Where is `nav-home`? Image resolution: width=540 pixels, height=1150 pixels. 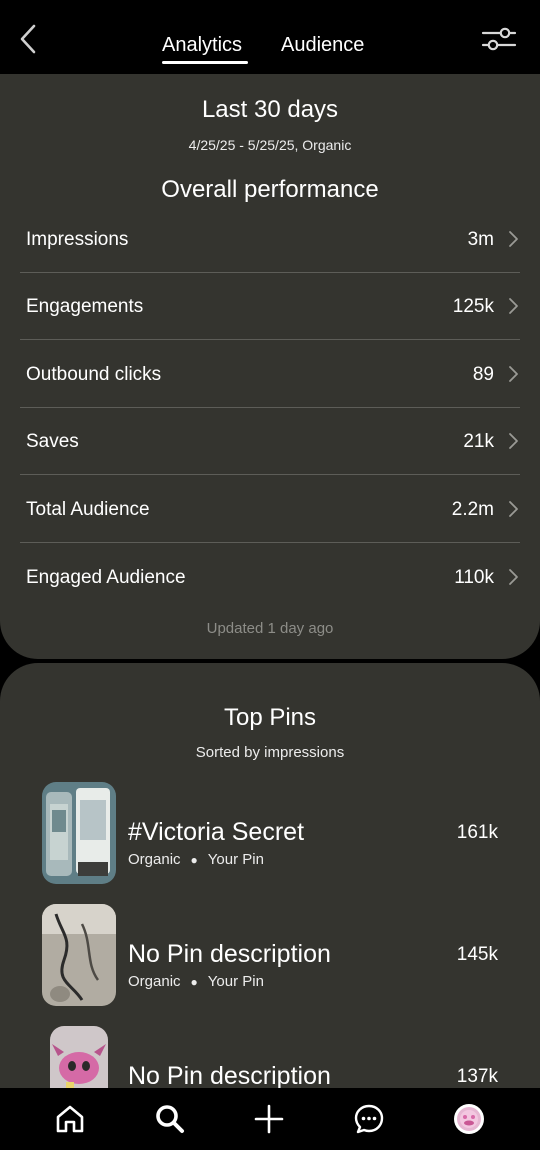 nav-home is located at coordinates (70, 1119).